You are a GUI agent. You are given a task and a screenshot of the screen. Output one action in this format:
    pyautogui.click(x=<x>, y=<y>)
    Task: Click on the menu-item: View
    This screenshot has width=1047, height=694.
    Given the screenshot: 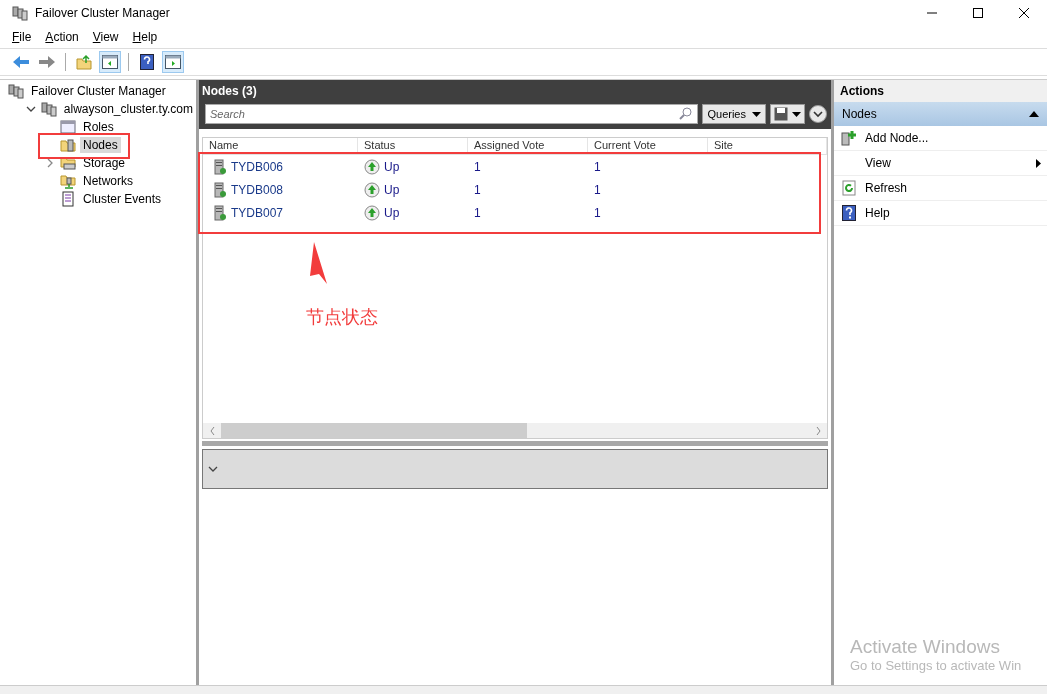 What is the action you would take?
    pyautogui.click(x=105, y=37)
    